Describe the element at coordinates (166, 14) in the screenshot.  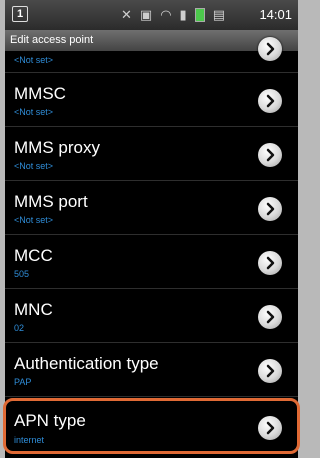
I see `wifi-icon: ◠` at that location.